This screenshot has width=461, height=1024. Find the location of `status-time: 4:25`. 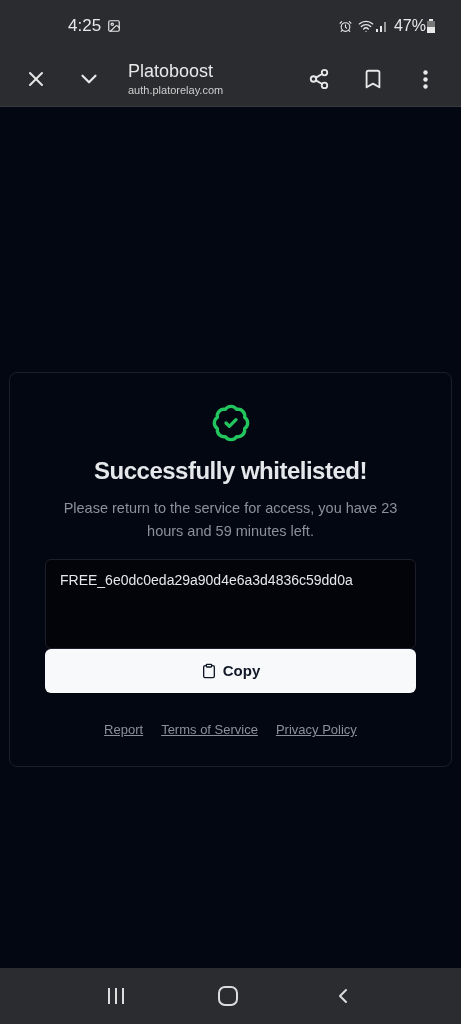

status-time: 4:25 is located at coordinates (85, 26).